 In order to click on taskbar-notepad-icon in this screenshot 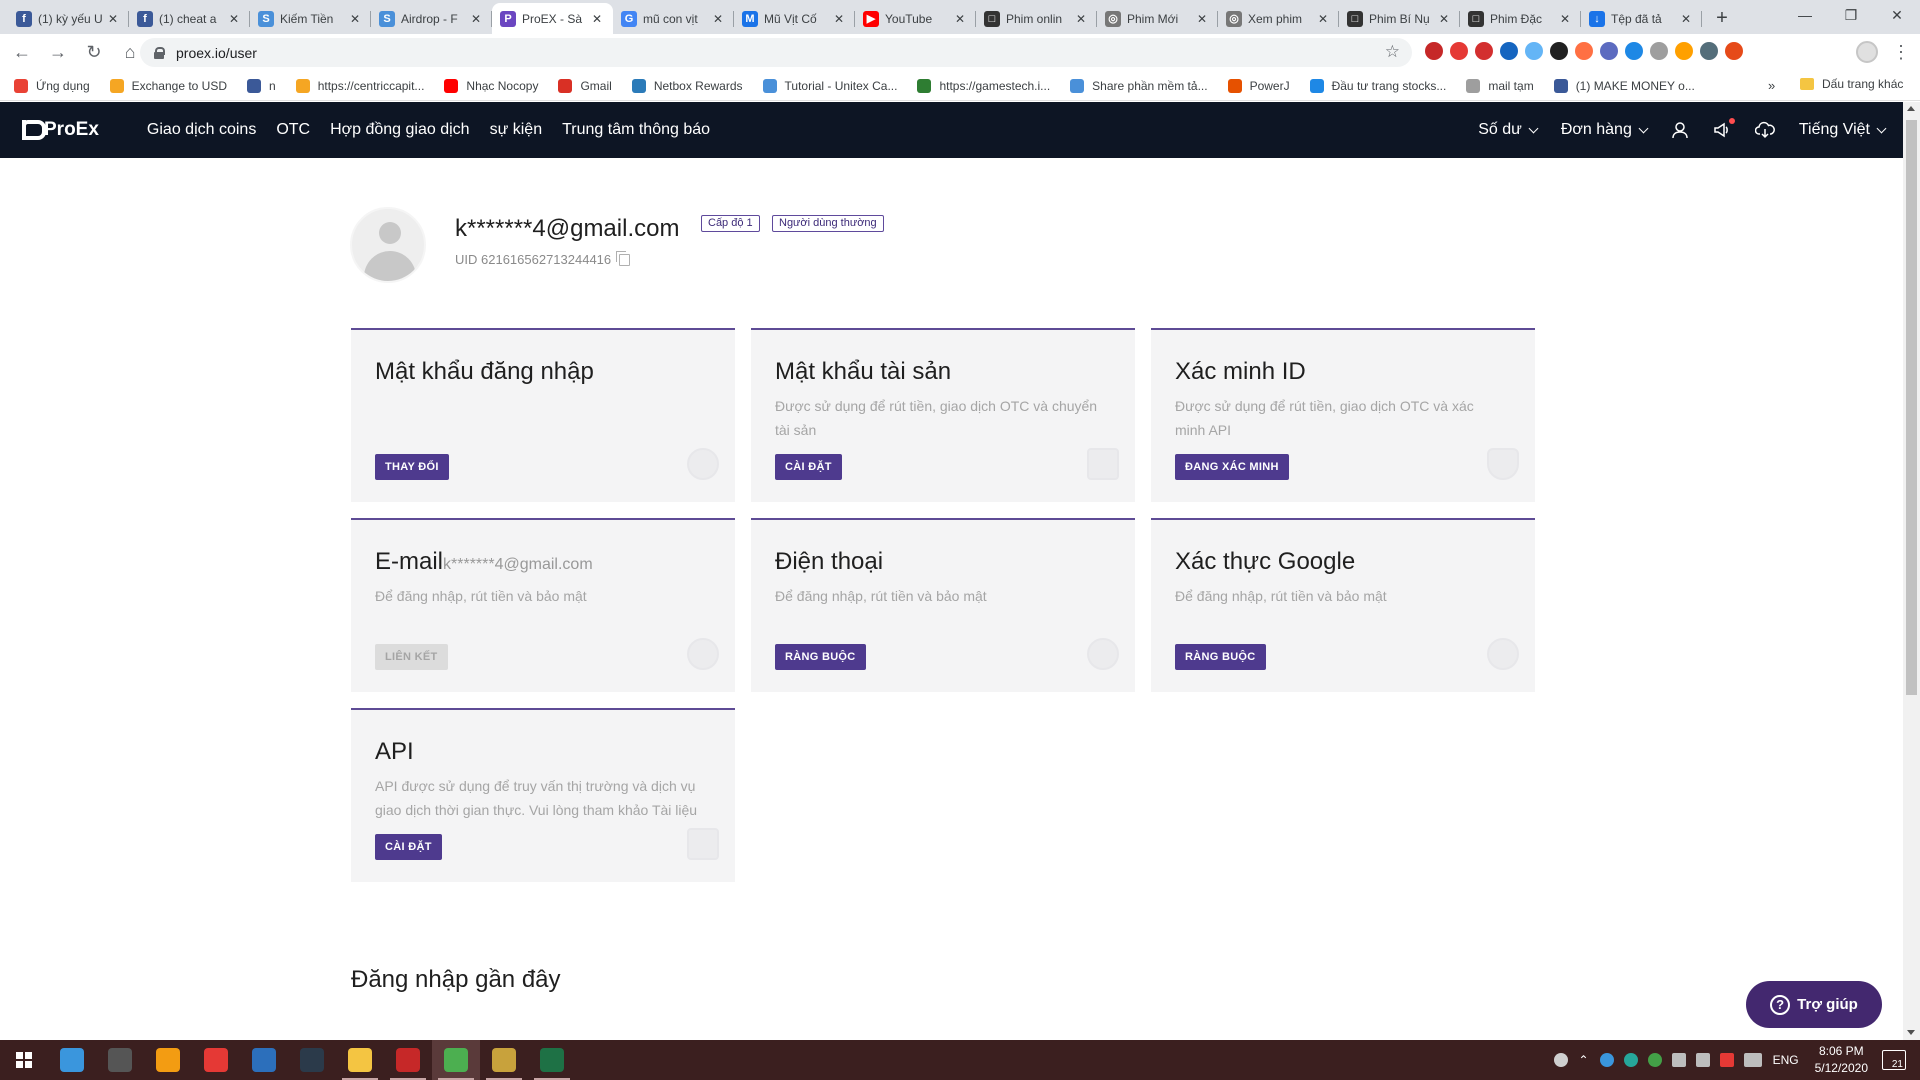, I will do `click(264, 1060)`.